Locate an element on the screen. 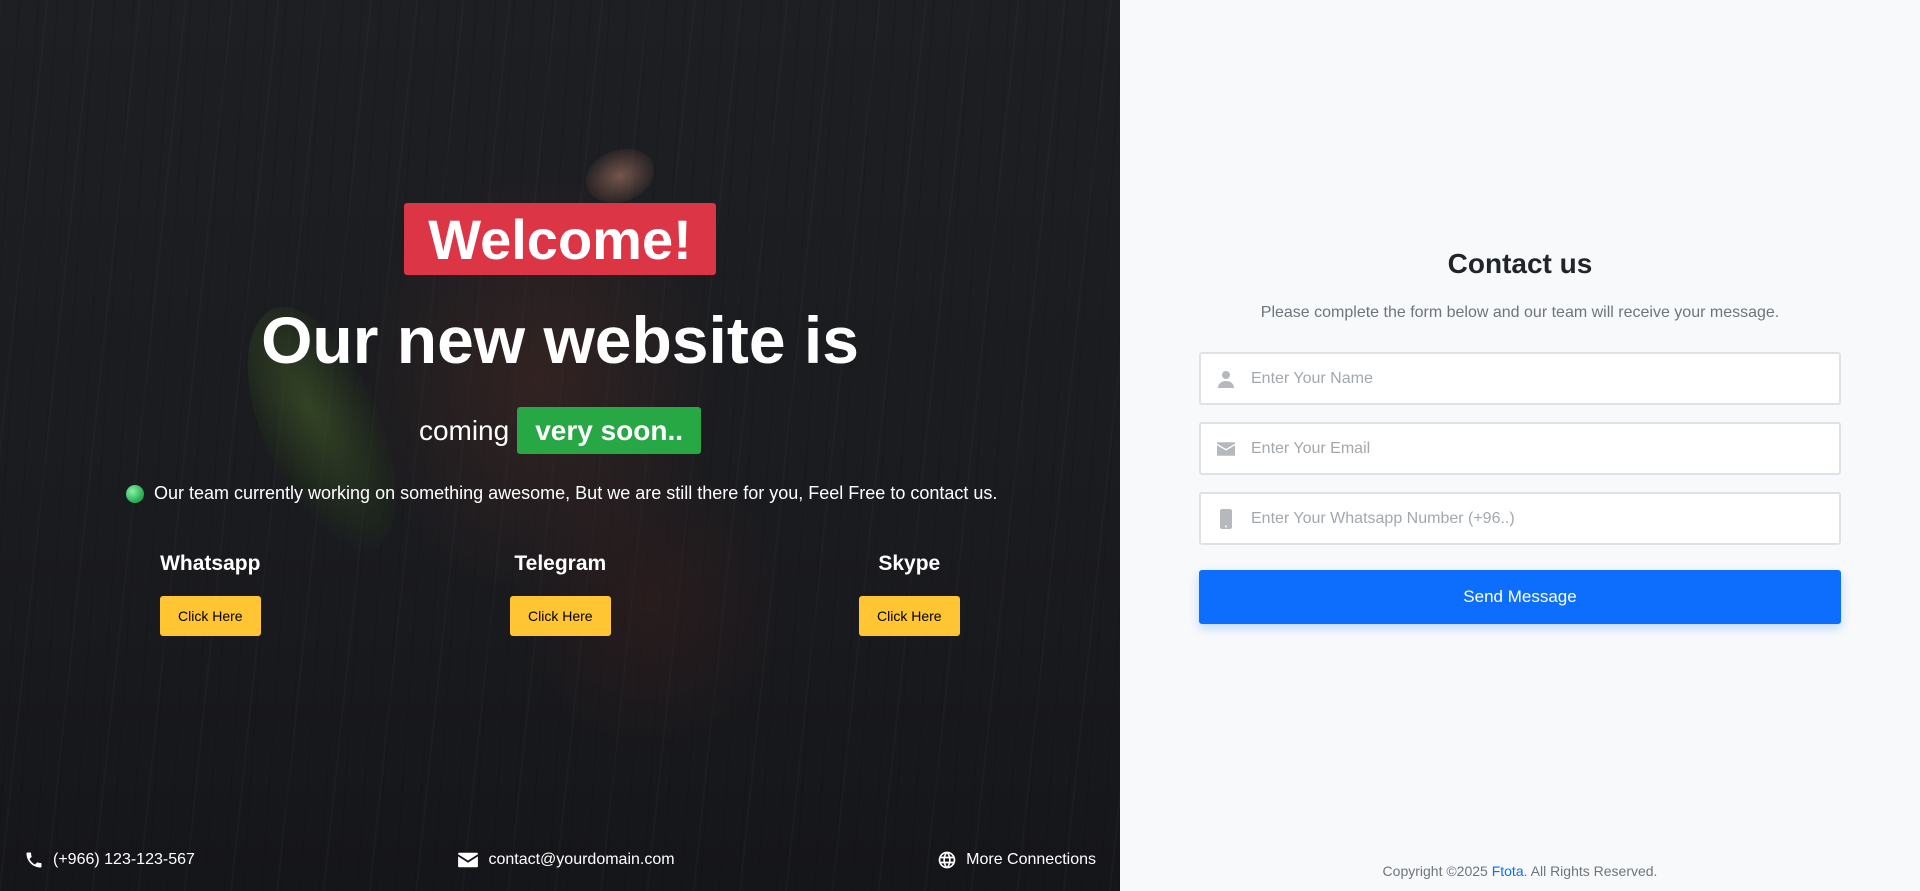 This screenshot has height=891, width=1920. channel-title-telegram: Telegram is located at coordinates (560, 563).